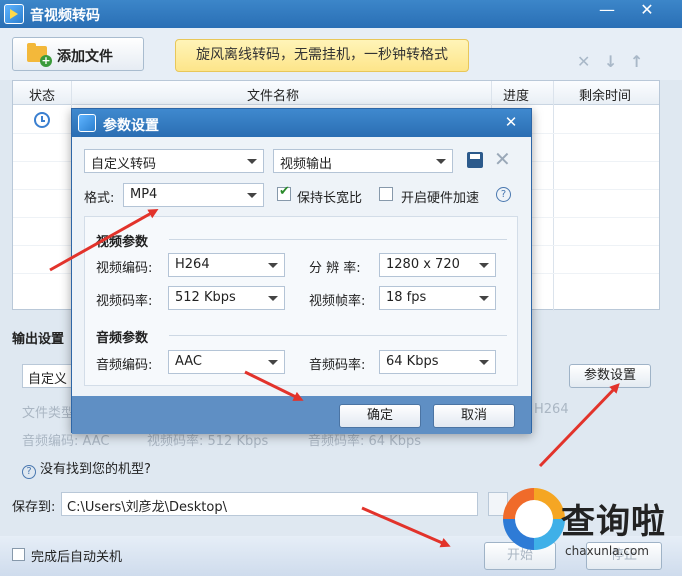 The height and width of the screenshot is (576, 682). I want to click on video-bitrate-dropdown: 512 Kbps, so click(226, 298).